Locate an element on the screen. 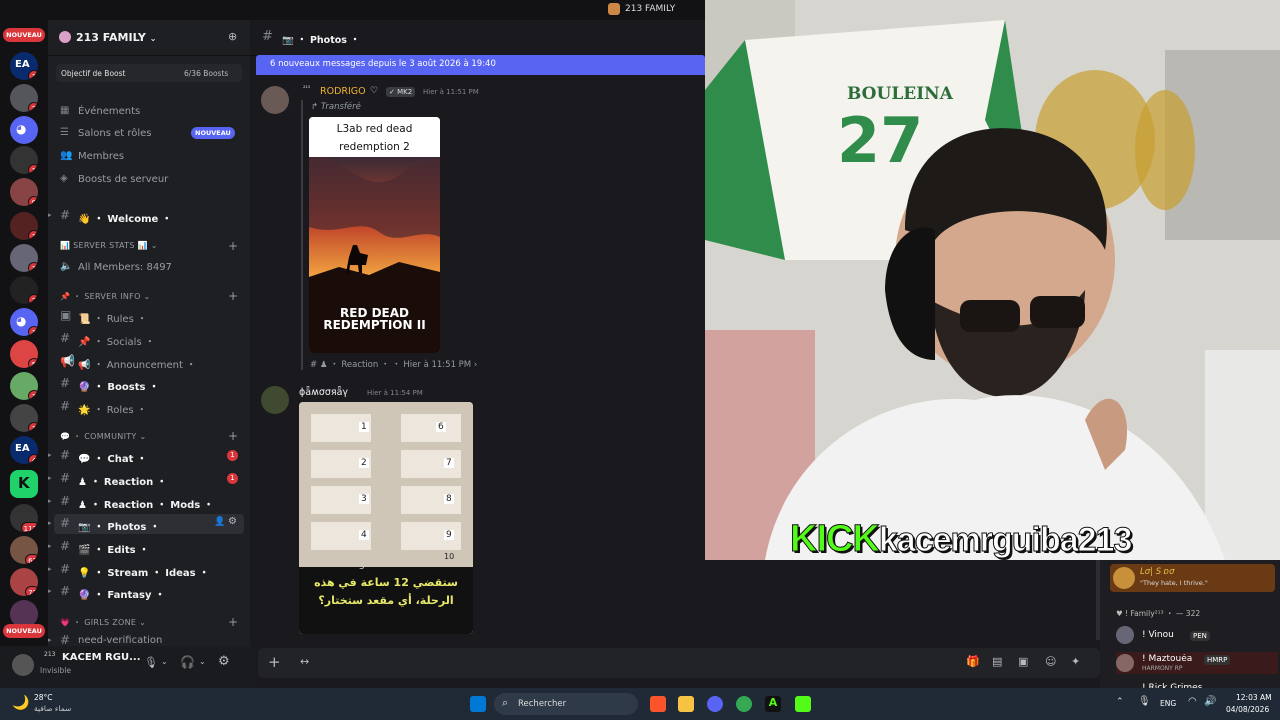  windows-start-icon is located at coordinates (478, 704).